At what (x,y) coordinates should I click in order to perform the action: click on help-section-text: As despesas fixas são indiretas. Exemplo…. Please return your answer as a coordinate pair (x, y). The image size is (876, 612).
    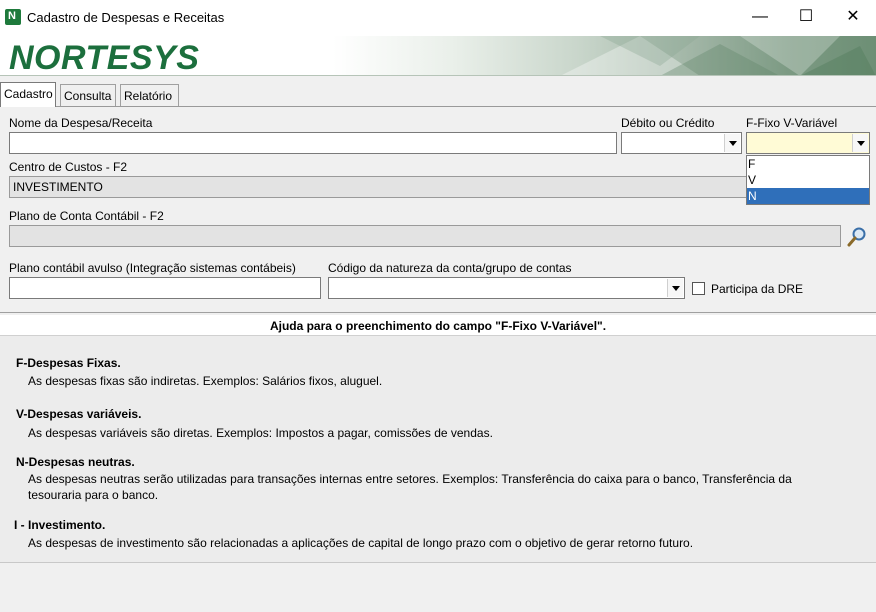
    Looking at the image, I should click on (205, 381).